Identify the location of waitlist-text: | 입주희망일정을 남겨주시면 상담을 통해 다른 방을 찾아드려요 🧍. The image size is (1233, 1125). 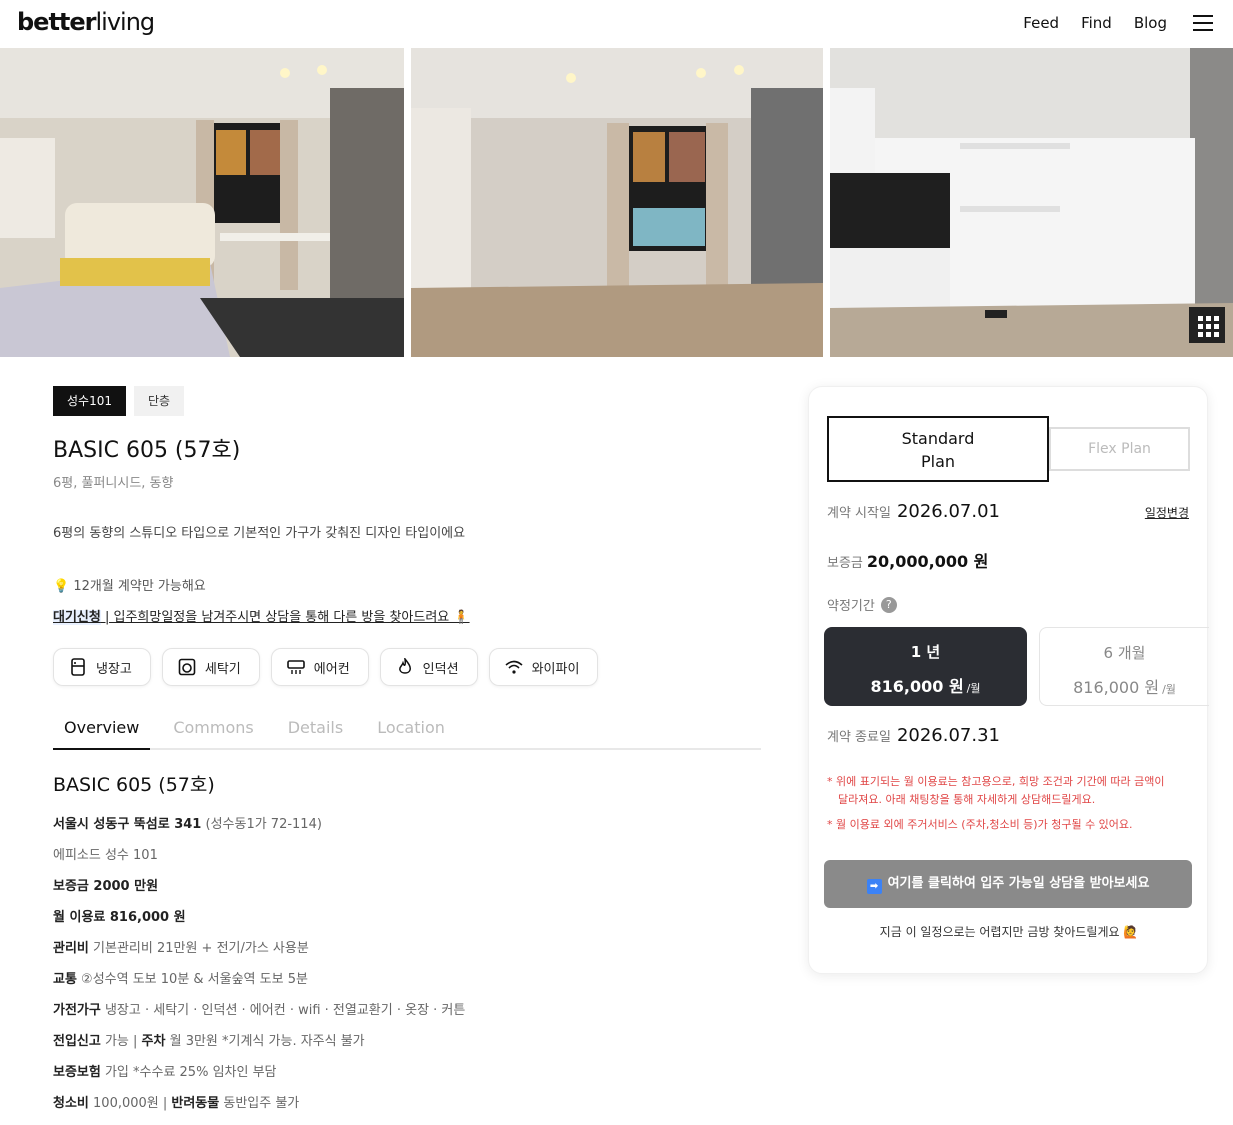
(285, 617).